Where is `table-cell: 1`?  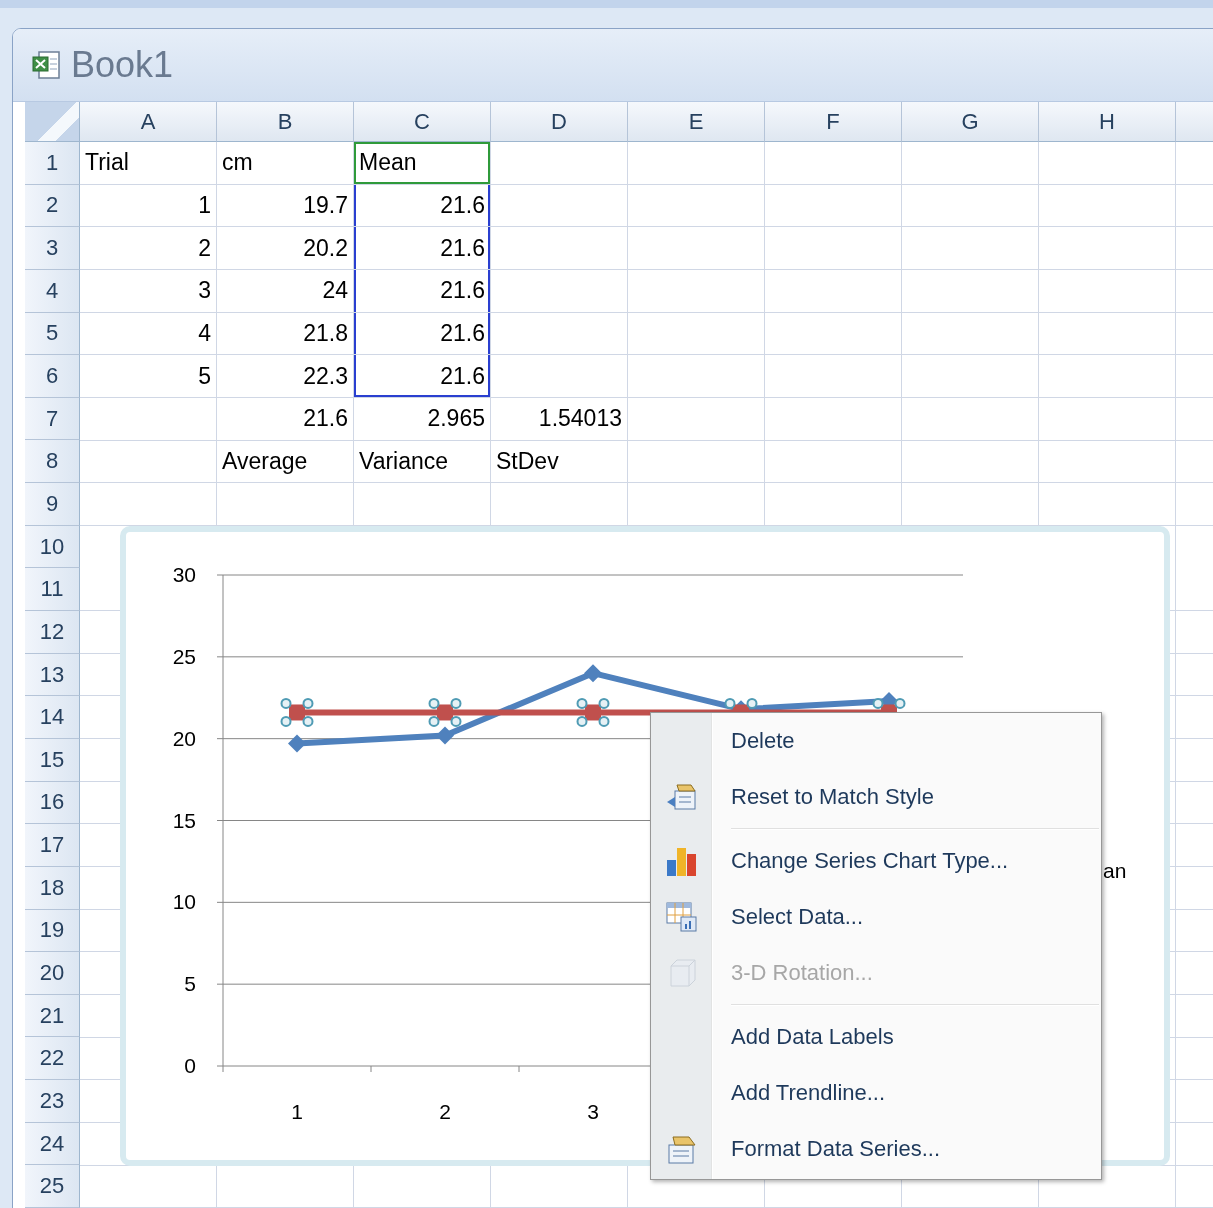
table-cell: 1 is located at coordinates (148, 205).